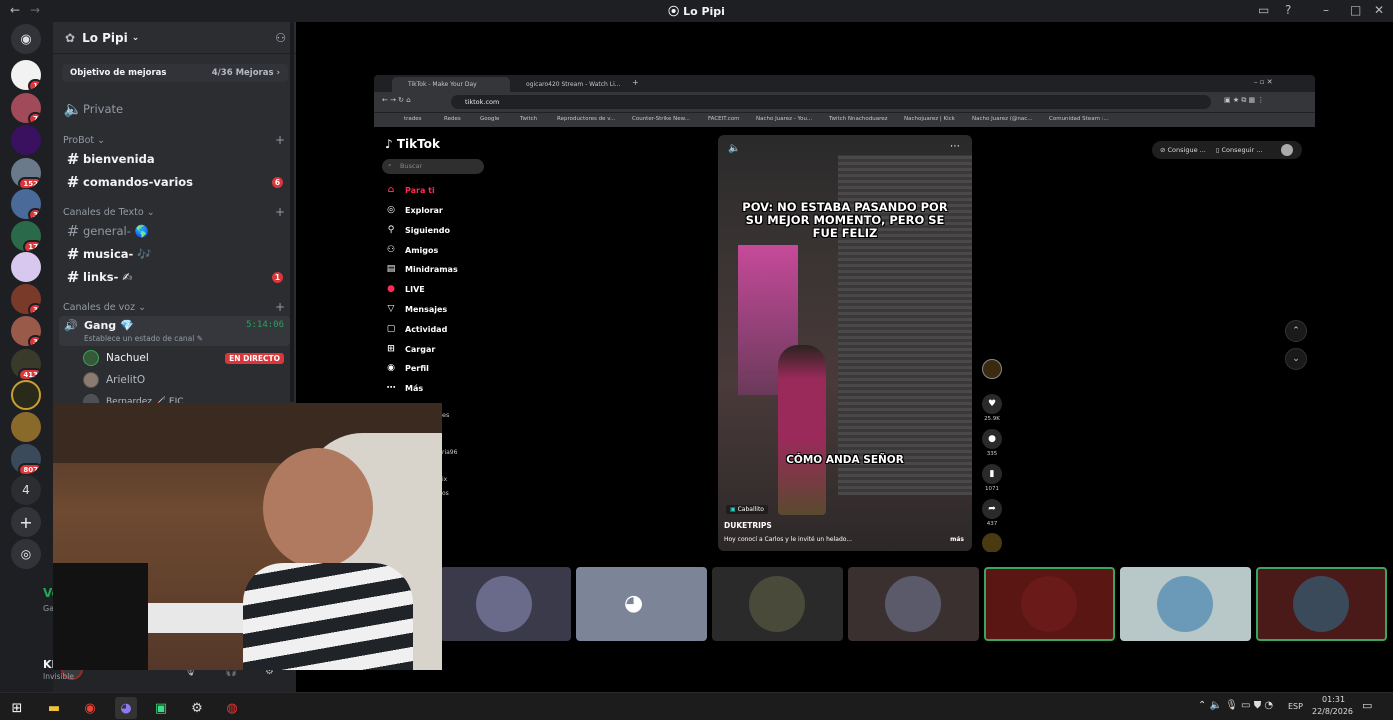 Image resolution: width=1393 pixels, height=720 pixels. Describe the element at coordinates (1367, 705) in the screenshot. I see `notifications-icon: ▭` at that location.